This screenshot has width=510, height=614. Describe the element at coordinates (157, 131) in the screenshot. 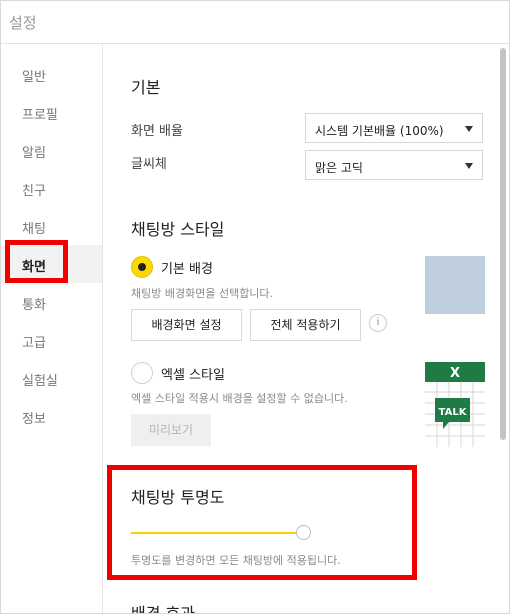

I see `zoom-label: 화면 배율` at that location.